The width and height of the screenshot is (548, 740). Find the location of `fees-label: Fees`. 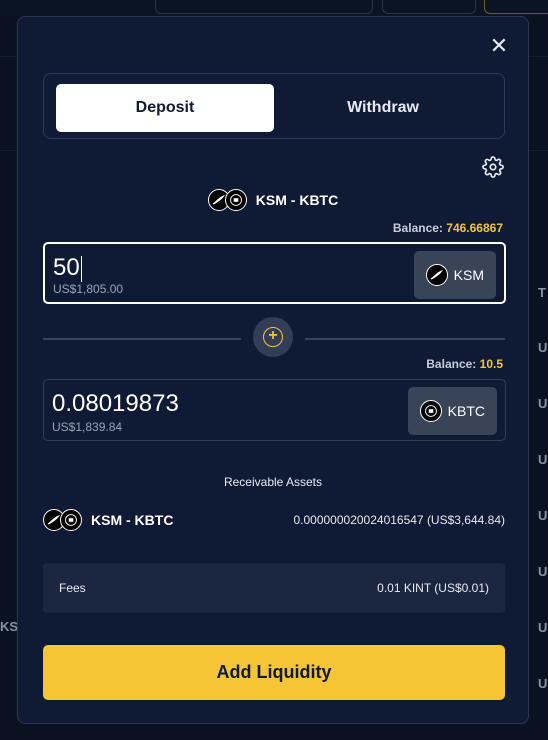

fees-label: Fees is located at coordinates (72, 588).